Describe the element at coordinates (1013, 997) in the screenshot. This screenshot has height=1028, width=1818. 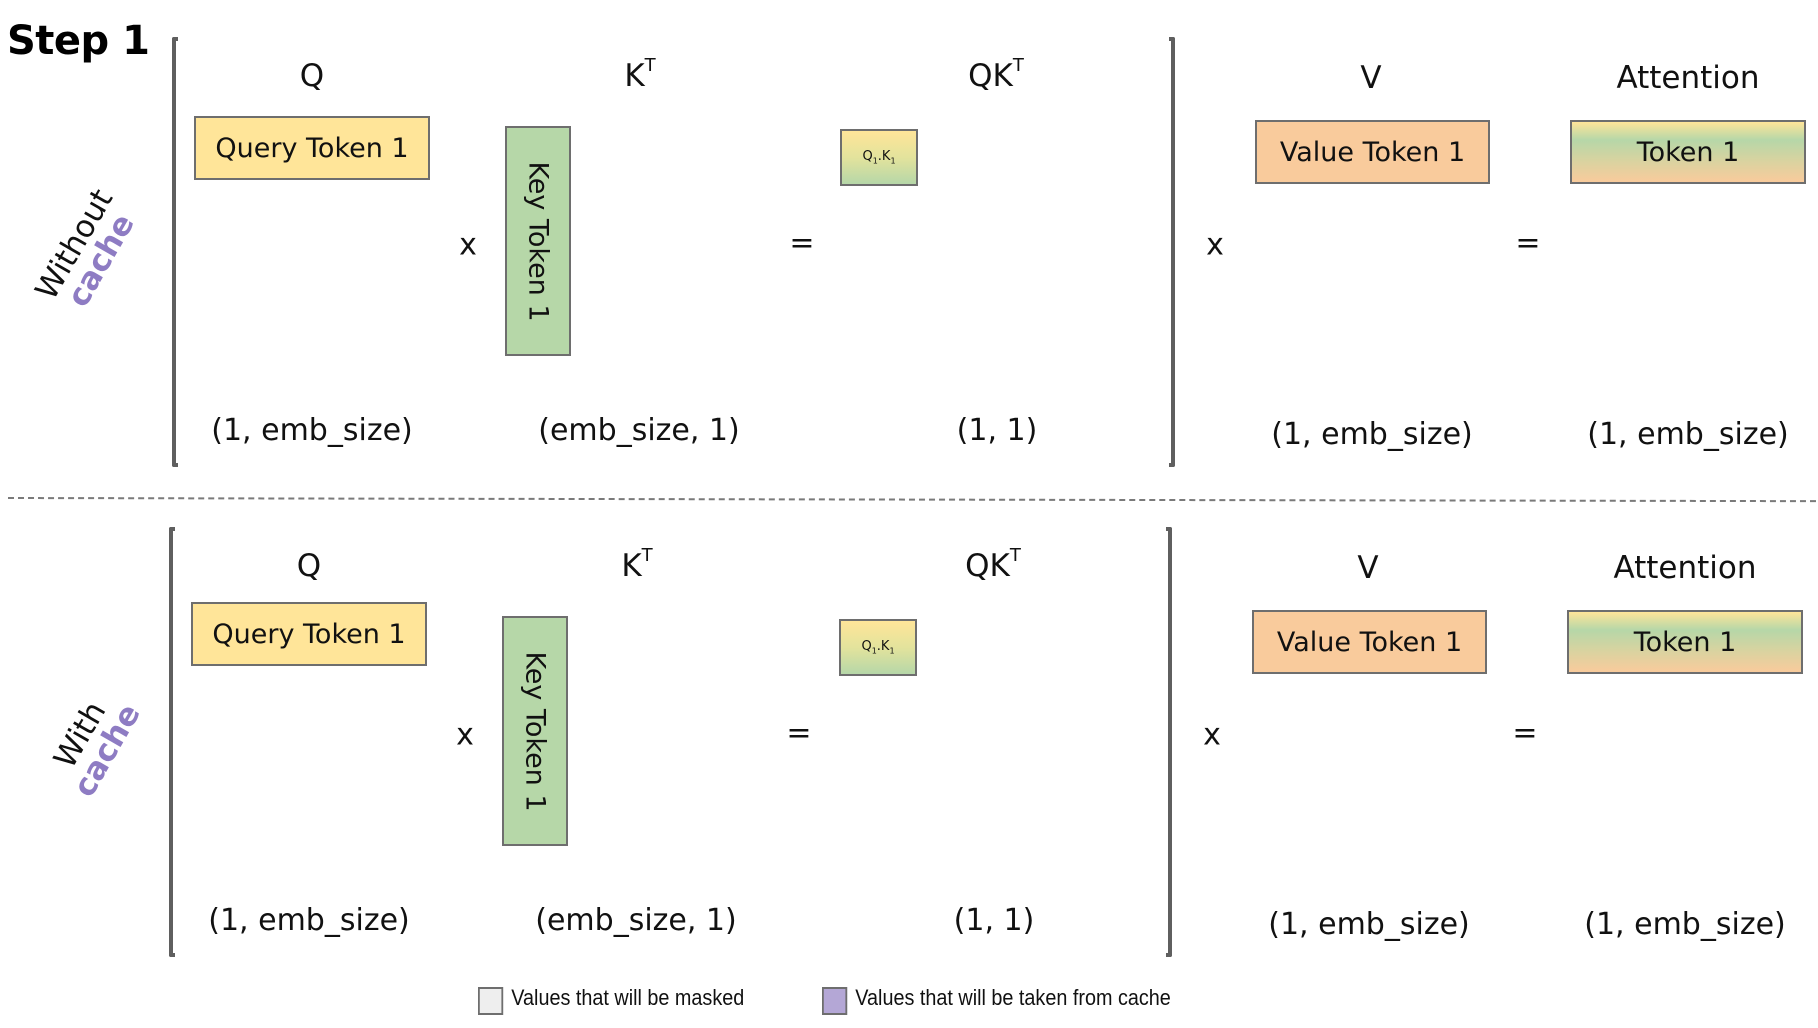
I see `legend-label-from-cache: Values that will be taken from cache` at that location.